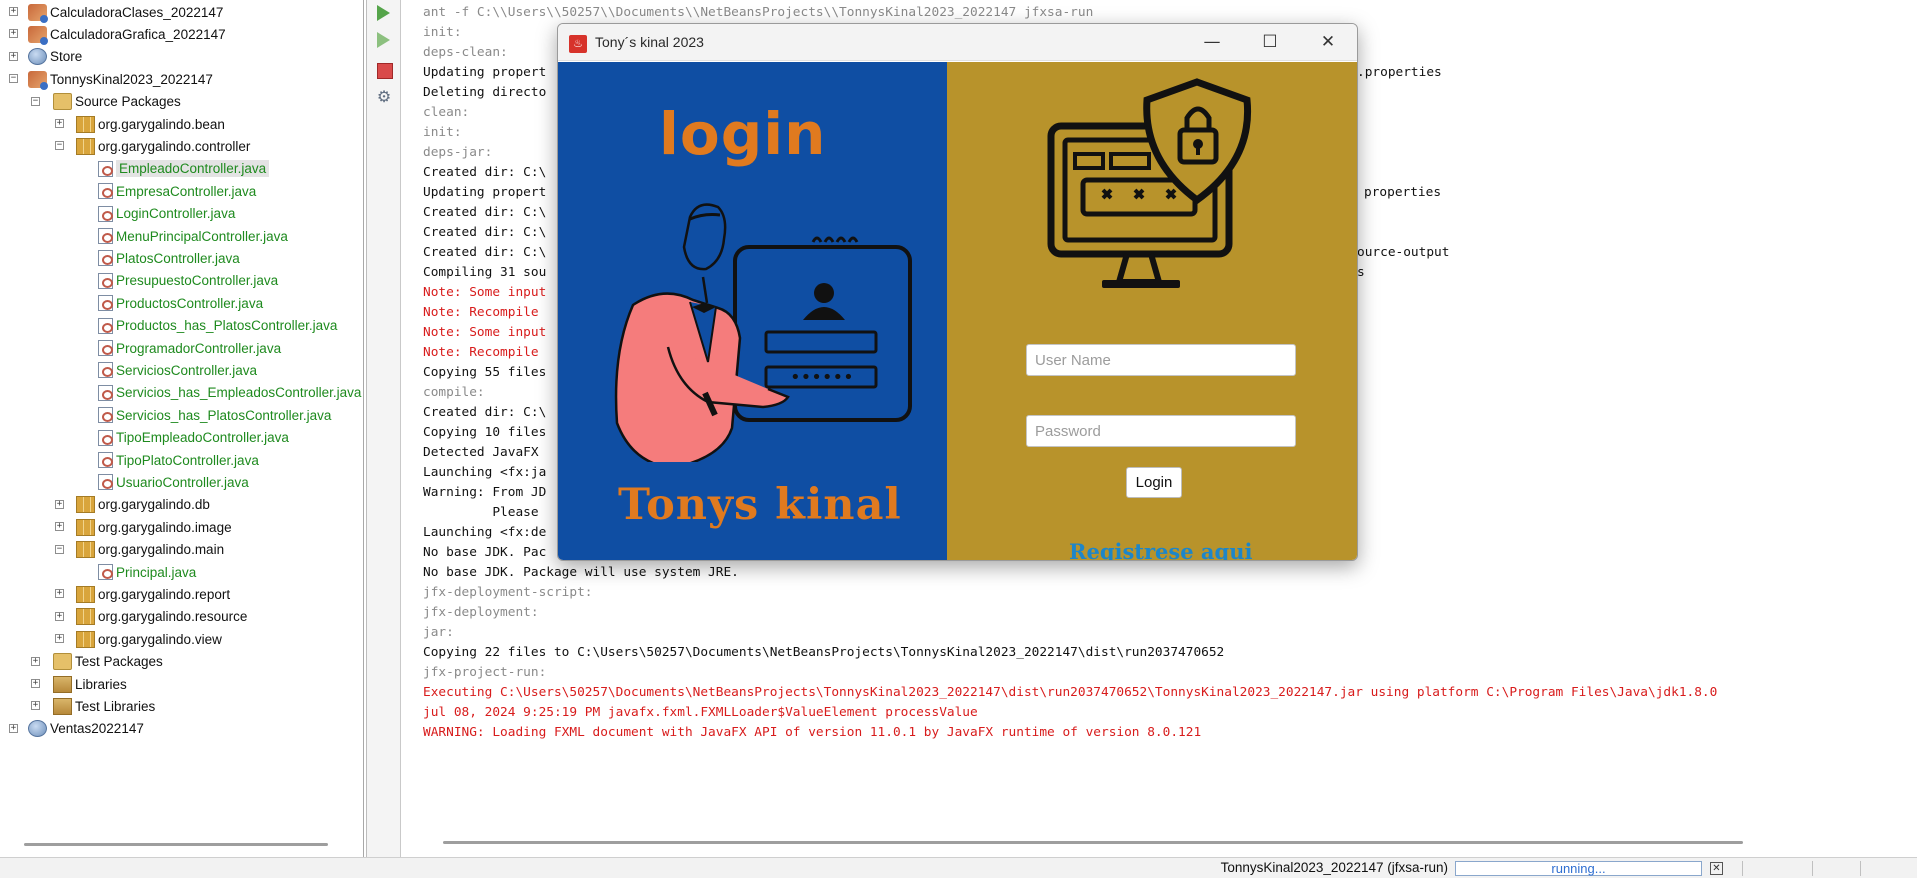 The height and width of the screenshot is (878, 1917). Describe the element at coordinates (1403, 252) in the screenshot. I see `console-line-tail: ource-output` at that location.